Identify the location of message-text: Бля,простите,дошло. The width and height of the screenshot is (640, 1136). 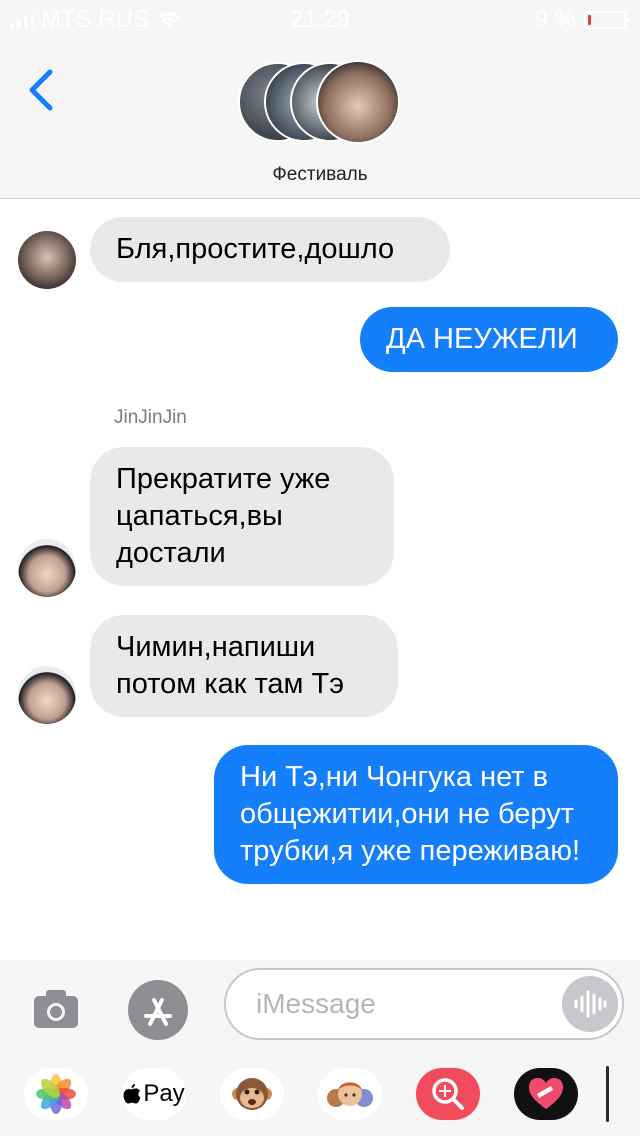
(255, 249).